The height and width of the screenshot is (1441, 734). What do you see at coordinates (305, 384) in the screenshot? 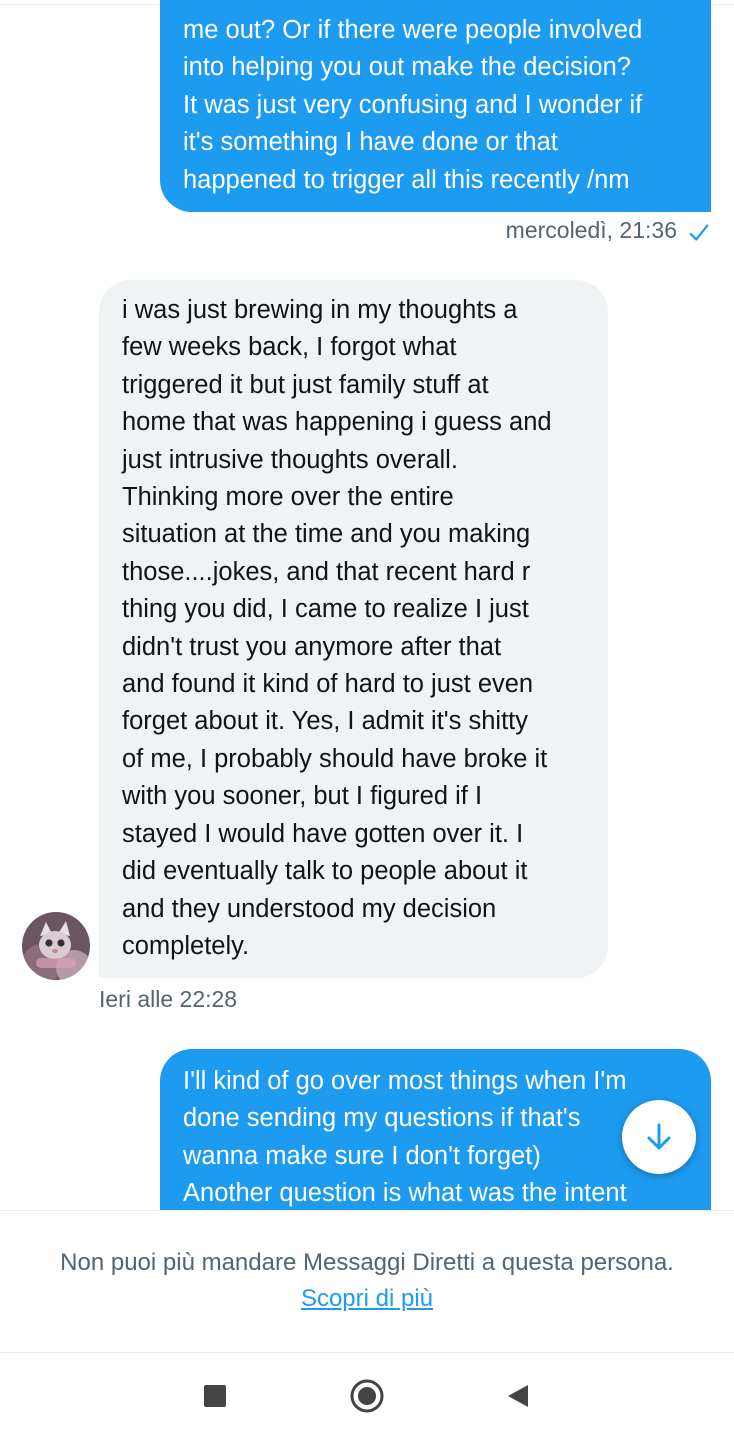
I see `message-text-line: triggered it but just family stuff at` at bounding box center [305, 384].